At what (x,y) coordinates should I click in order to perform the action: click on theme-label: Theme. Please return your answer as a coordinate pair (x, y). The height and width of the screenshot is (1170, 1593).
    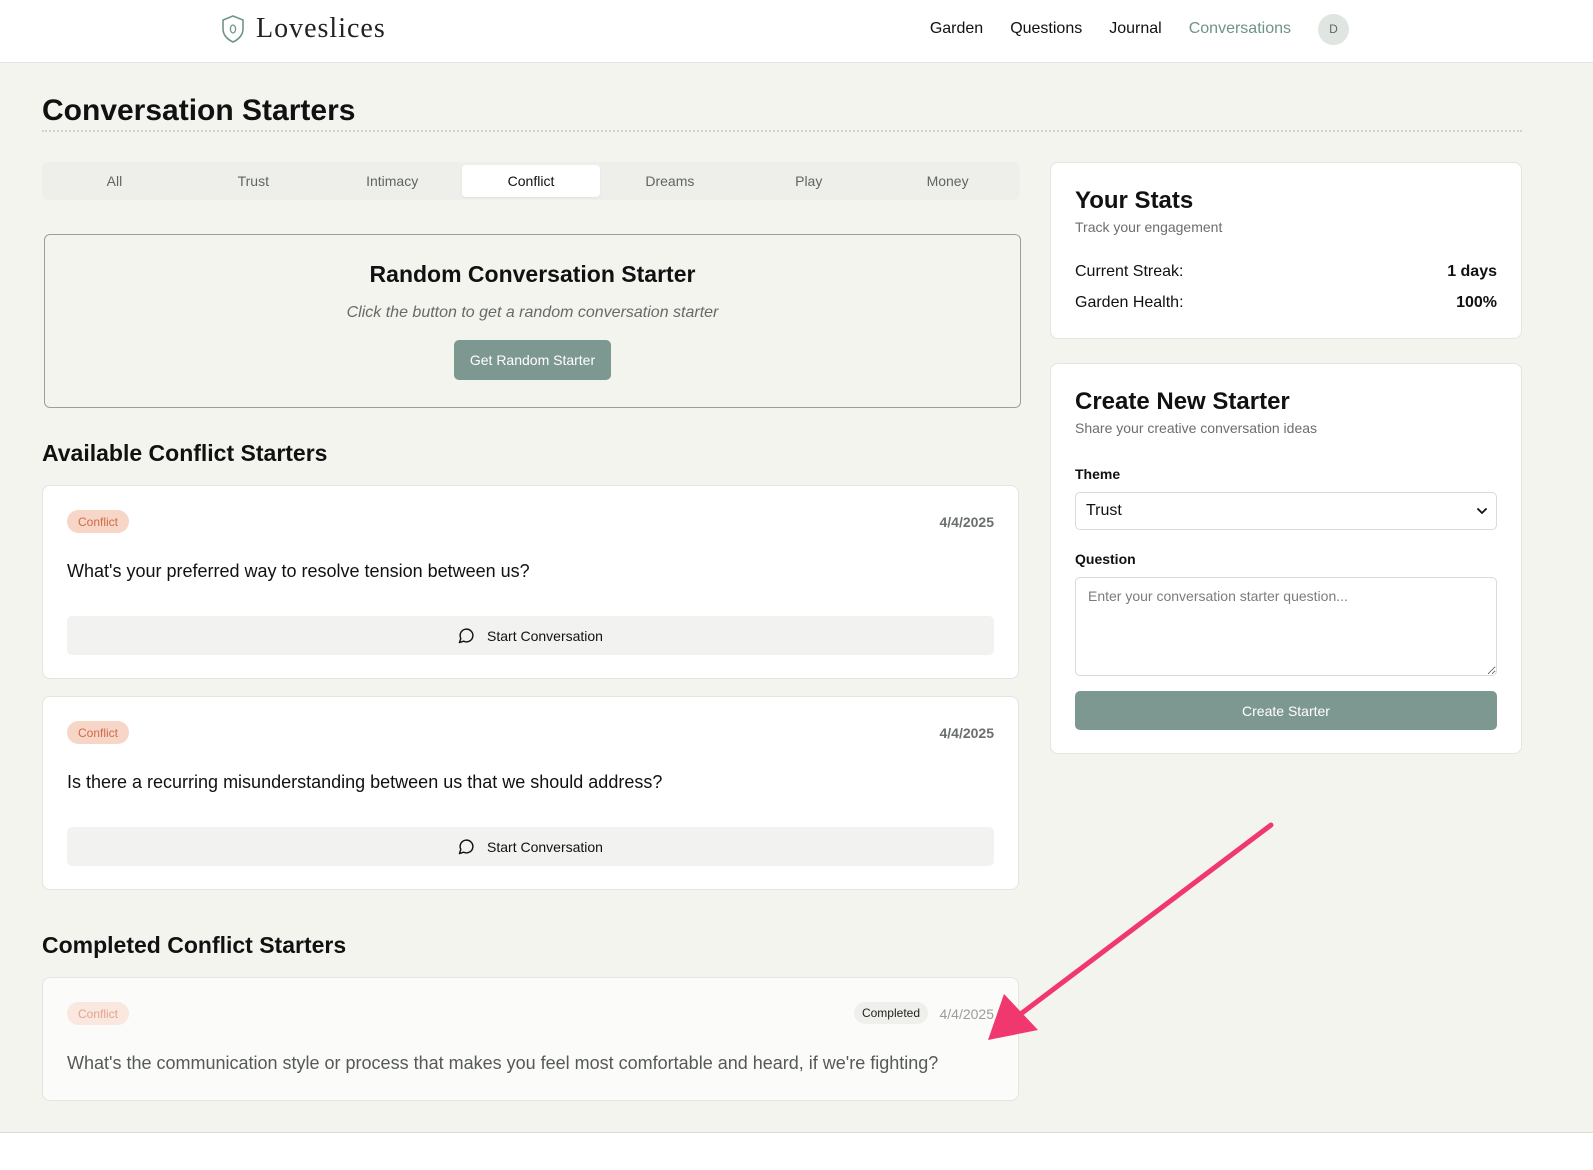
    Looking at the image, I should click on (1098, 474).